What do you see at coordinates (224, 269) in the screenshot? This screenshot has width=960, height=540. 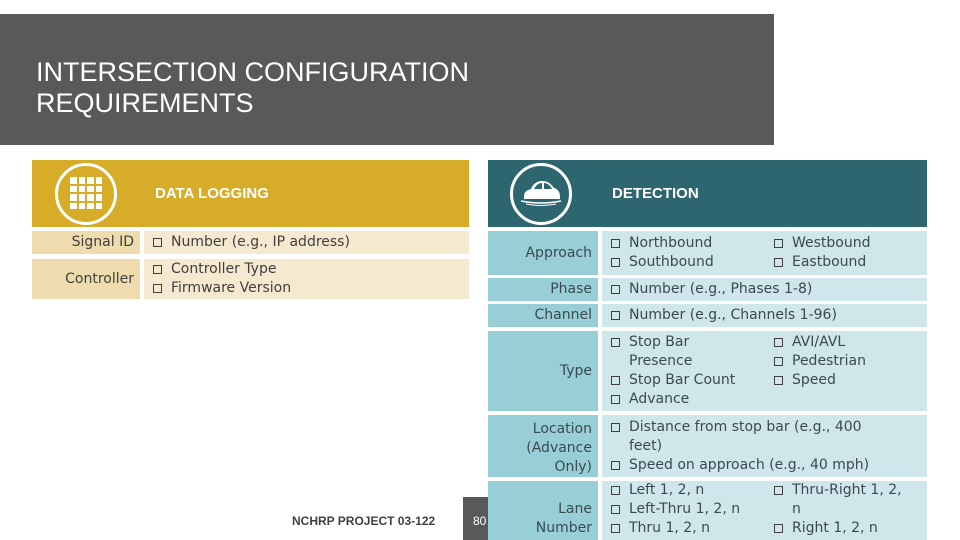 I see `item-text: Controller Type` at bounding box center [224, 269].